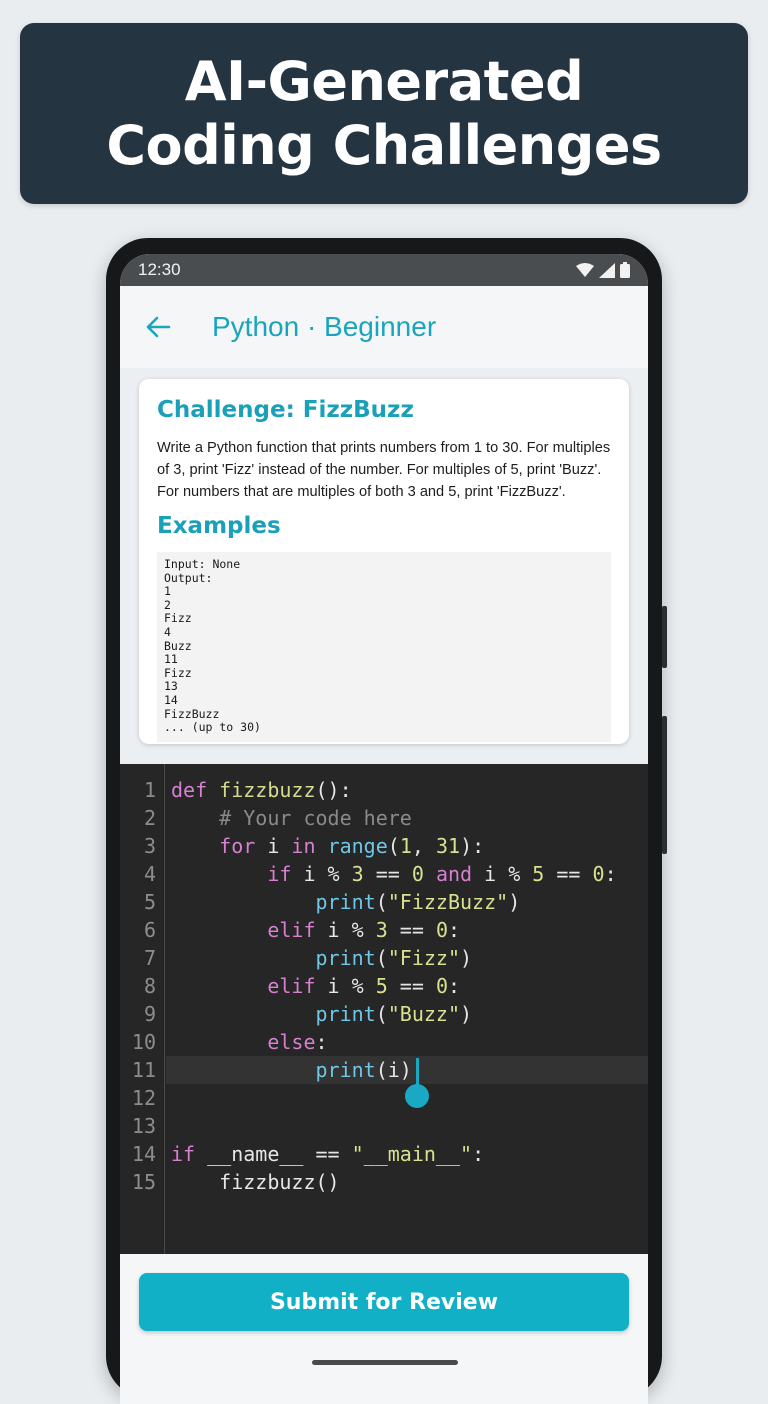 The height and width of the screenshot is (1404, 768). What do you see at coordinates (149, 790) in the screenshot?
I see `line-number: 1` at bounding box center [149, 790].